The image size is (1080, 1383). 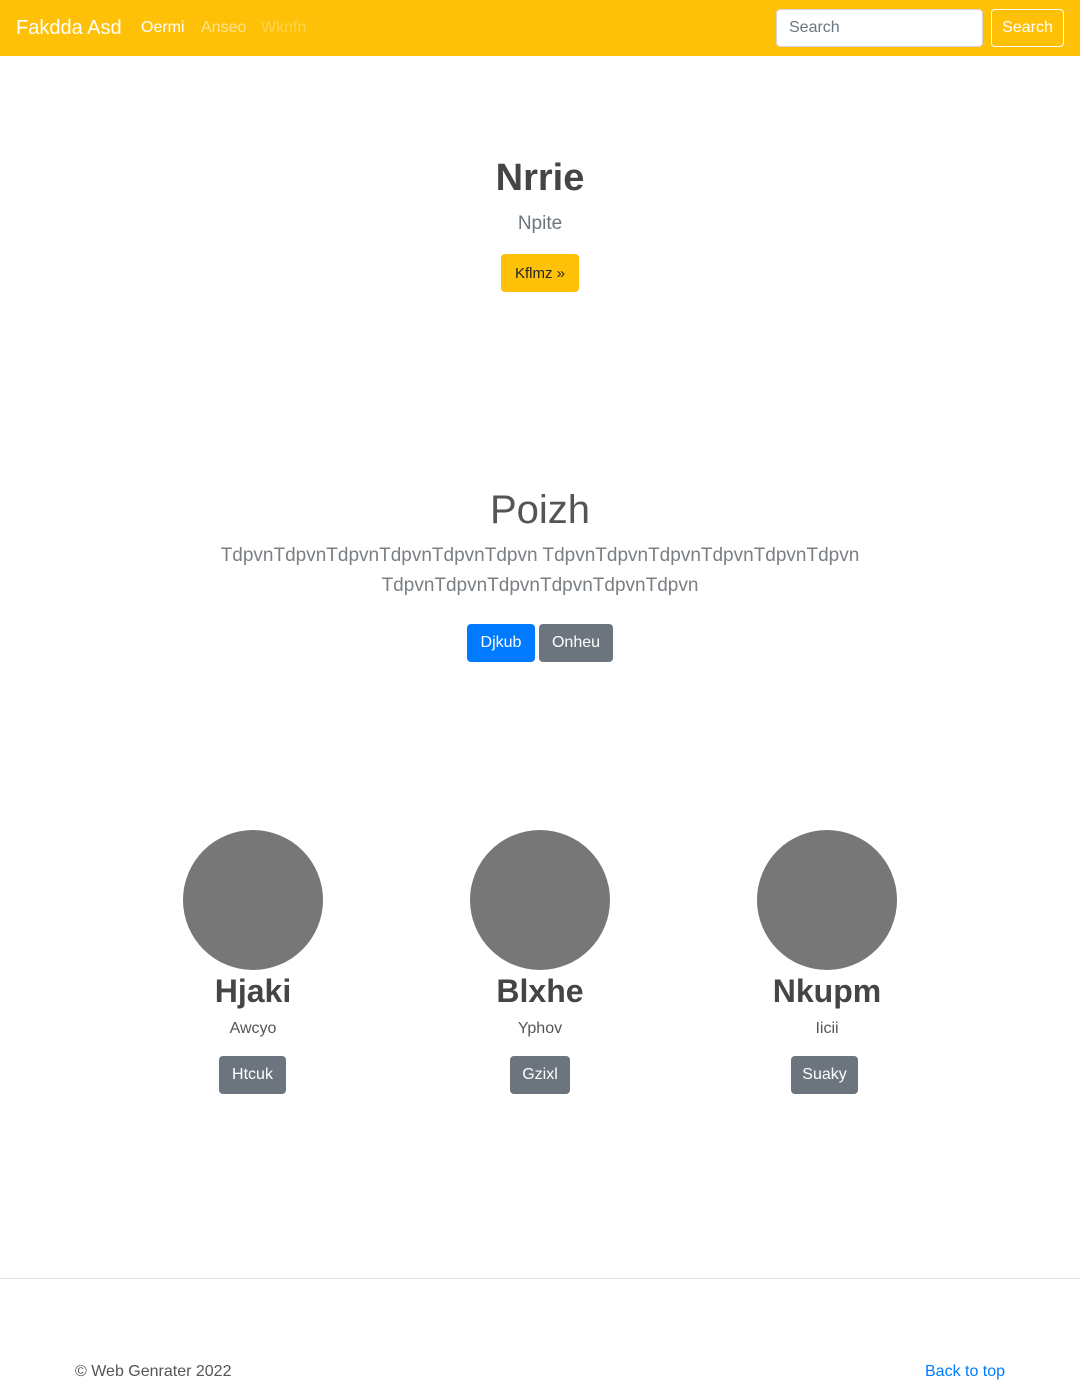 What do you see at coordinates (879, 28) in the screenshot?
I see `search-input` at bounding box center [879, 28].